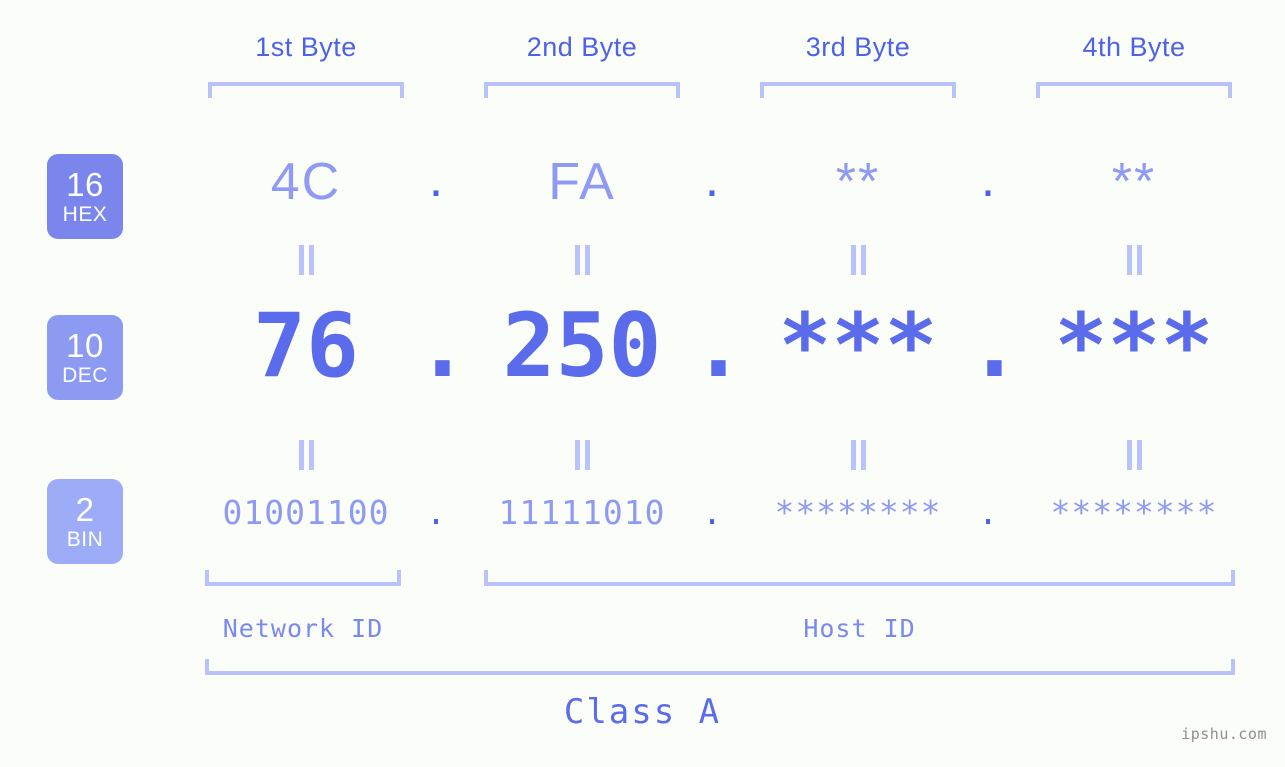  What do you see at coordinates (85, 184) in the screenshot?
I see `radix-badge-hex-number: 16` at bounding box center [85, 184].